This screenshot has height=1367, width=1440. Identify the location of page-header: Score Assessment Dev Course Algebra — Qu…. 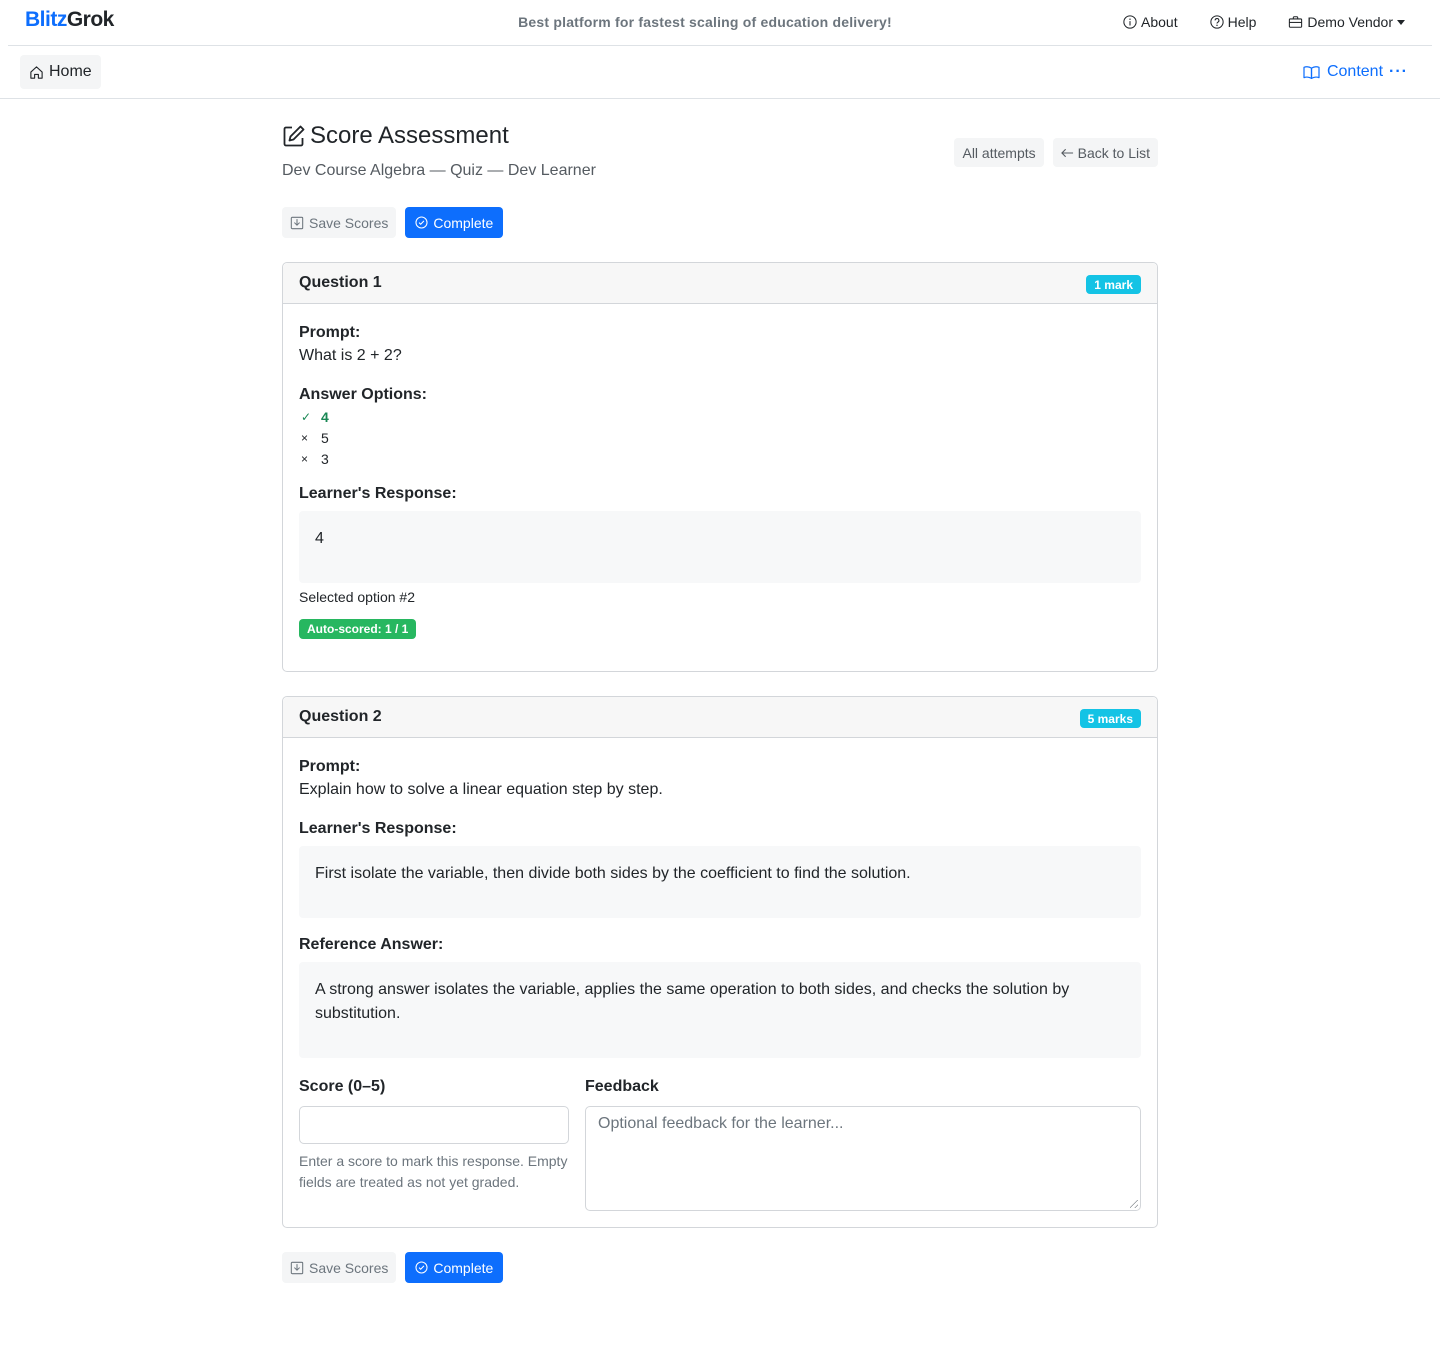
(720, 153).